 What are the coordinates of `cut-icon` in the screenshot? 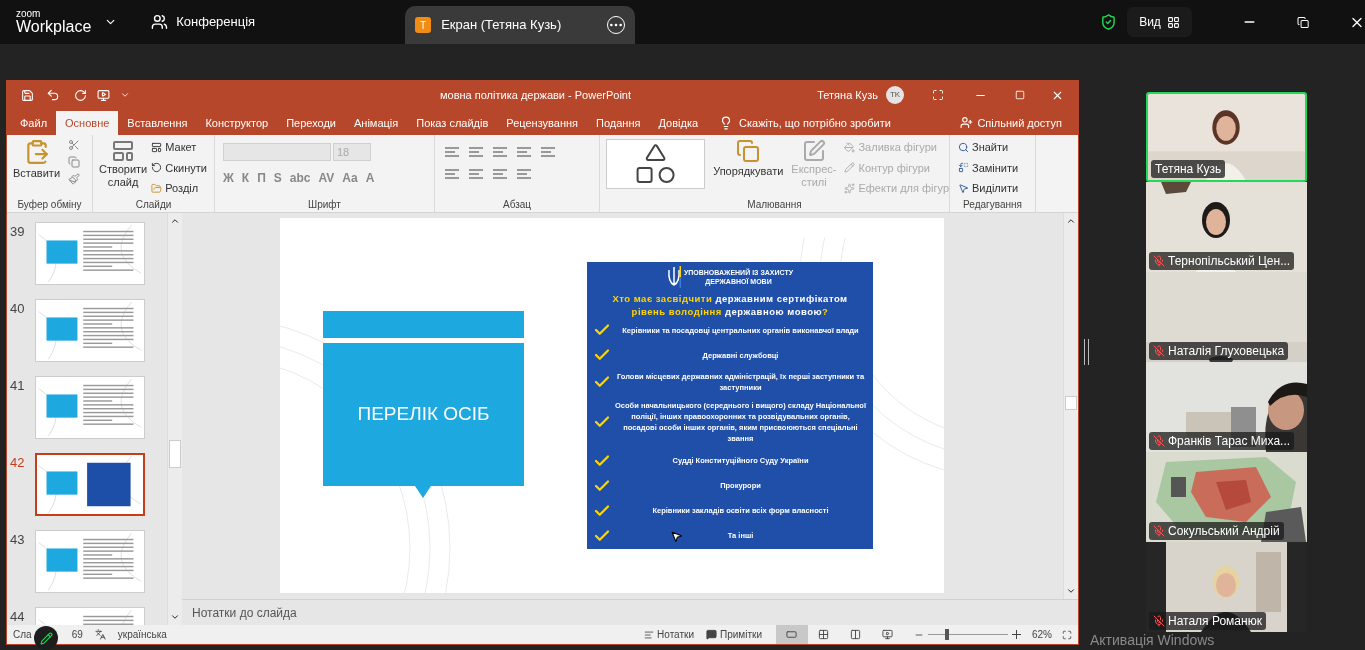 It's located at (74, 145).